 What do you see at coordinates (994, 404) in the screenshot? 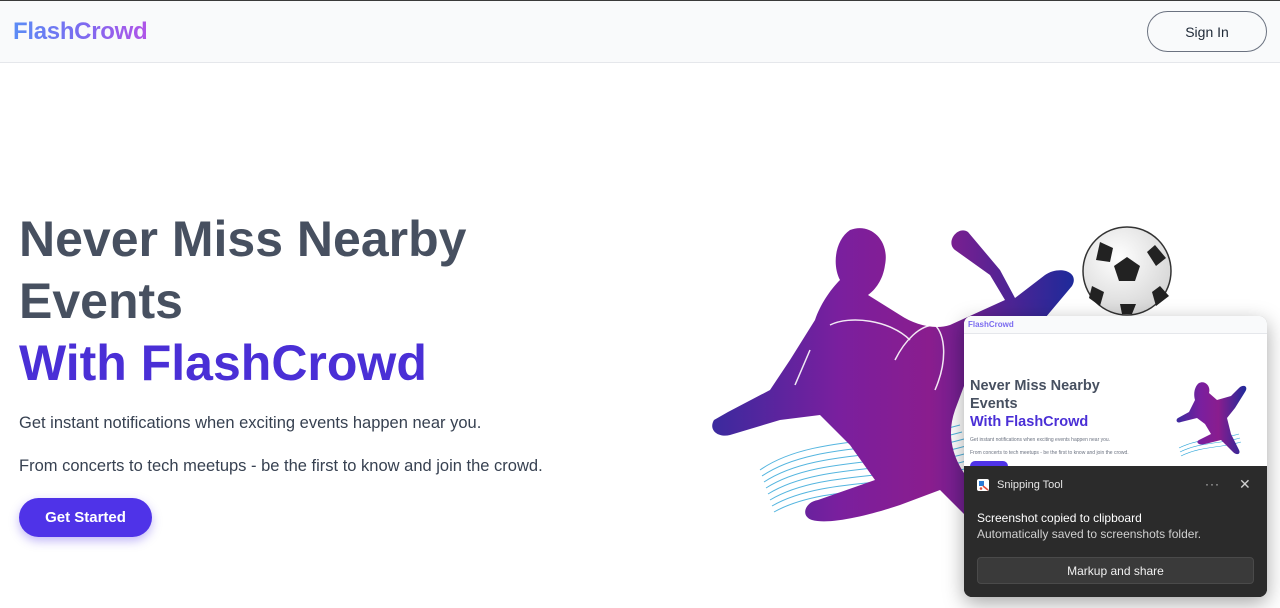
I see `preview-title-line-2: Events` at bounding box center [994, 404].